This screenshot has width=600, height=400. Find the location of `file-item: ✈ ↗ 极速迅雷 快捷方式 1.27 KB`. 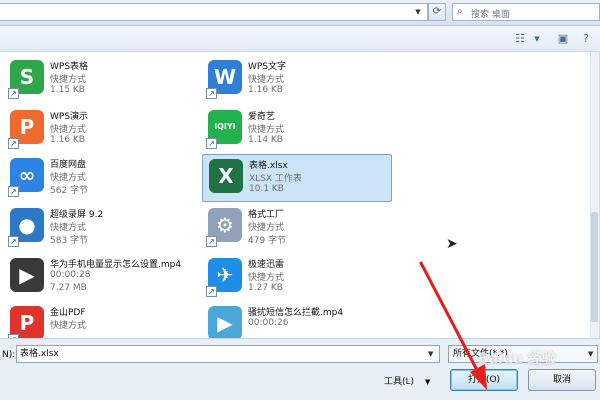

file-item: ✈ ↗ 极速迅雷 快捷方式 1.27 KB is located at coordinates (297, 278).